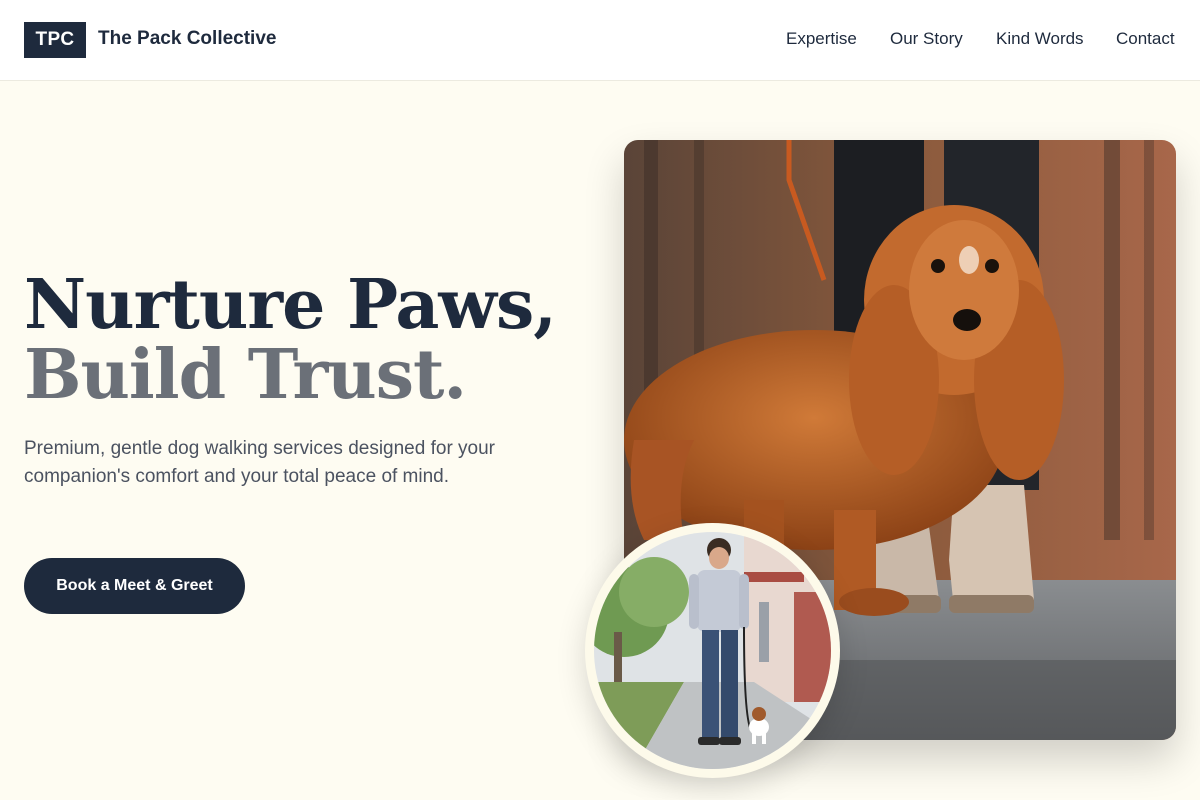 The image size is (1200, 800). What do you see at coordinates (821, 39) in the screenshot?
I see `nav-link-expertise: Expertise` at bounding box center [821, 39].